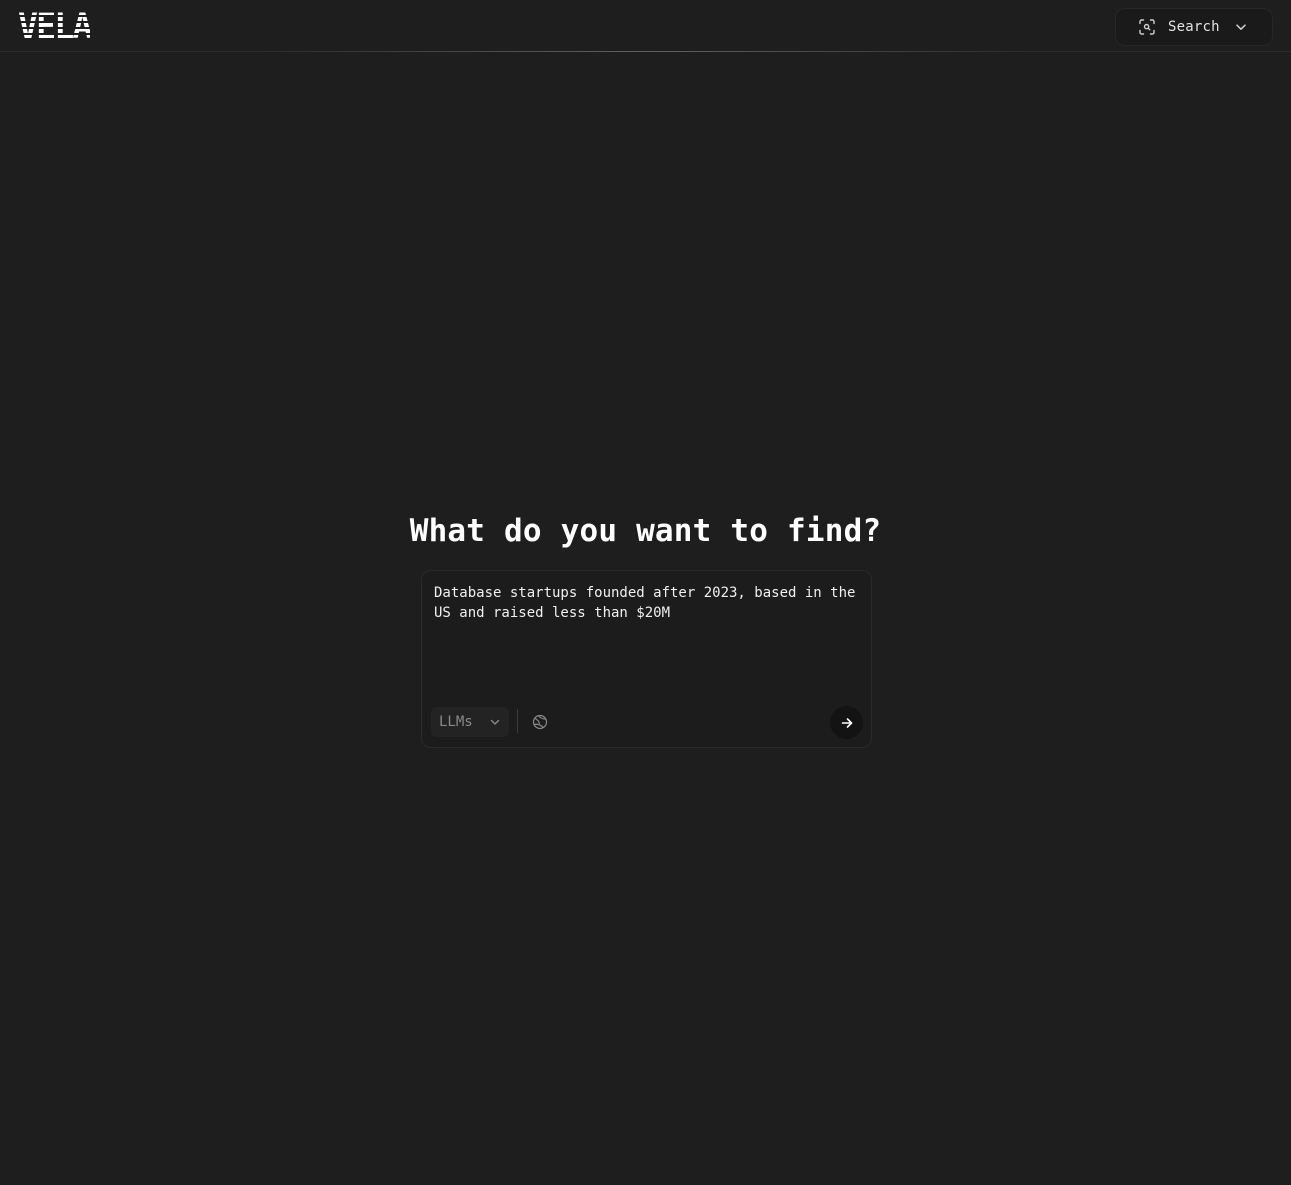 The image size is (1291, 1185). What do you see at coordinates (645, 51) in the screenshot?
I see `top-bar-divider` at bounding box center [645, 51].